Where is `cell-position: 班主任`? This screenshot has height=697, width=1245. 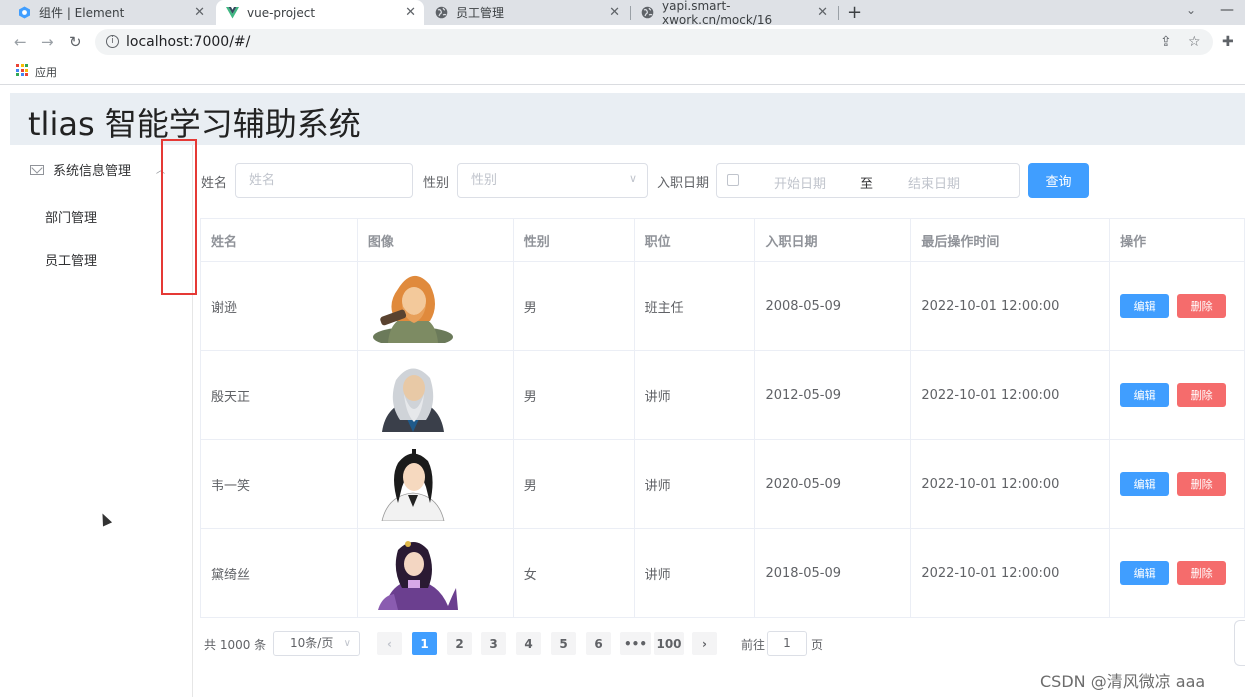
cell-position: 班主任 is located at coordinates (695, 306).